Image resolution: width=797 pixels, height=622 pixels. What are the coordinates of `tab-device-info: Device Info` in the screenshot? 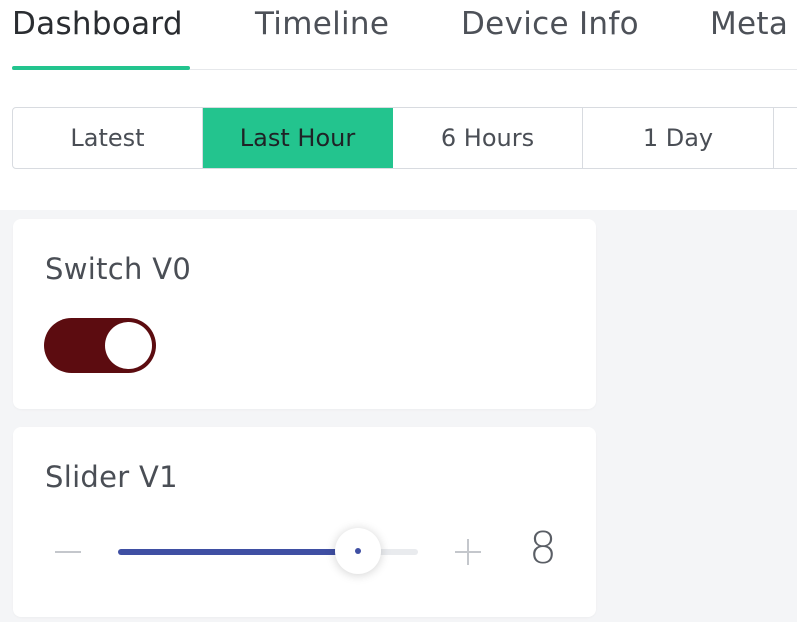 It's located at (550, 24).